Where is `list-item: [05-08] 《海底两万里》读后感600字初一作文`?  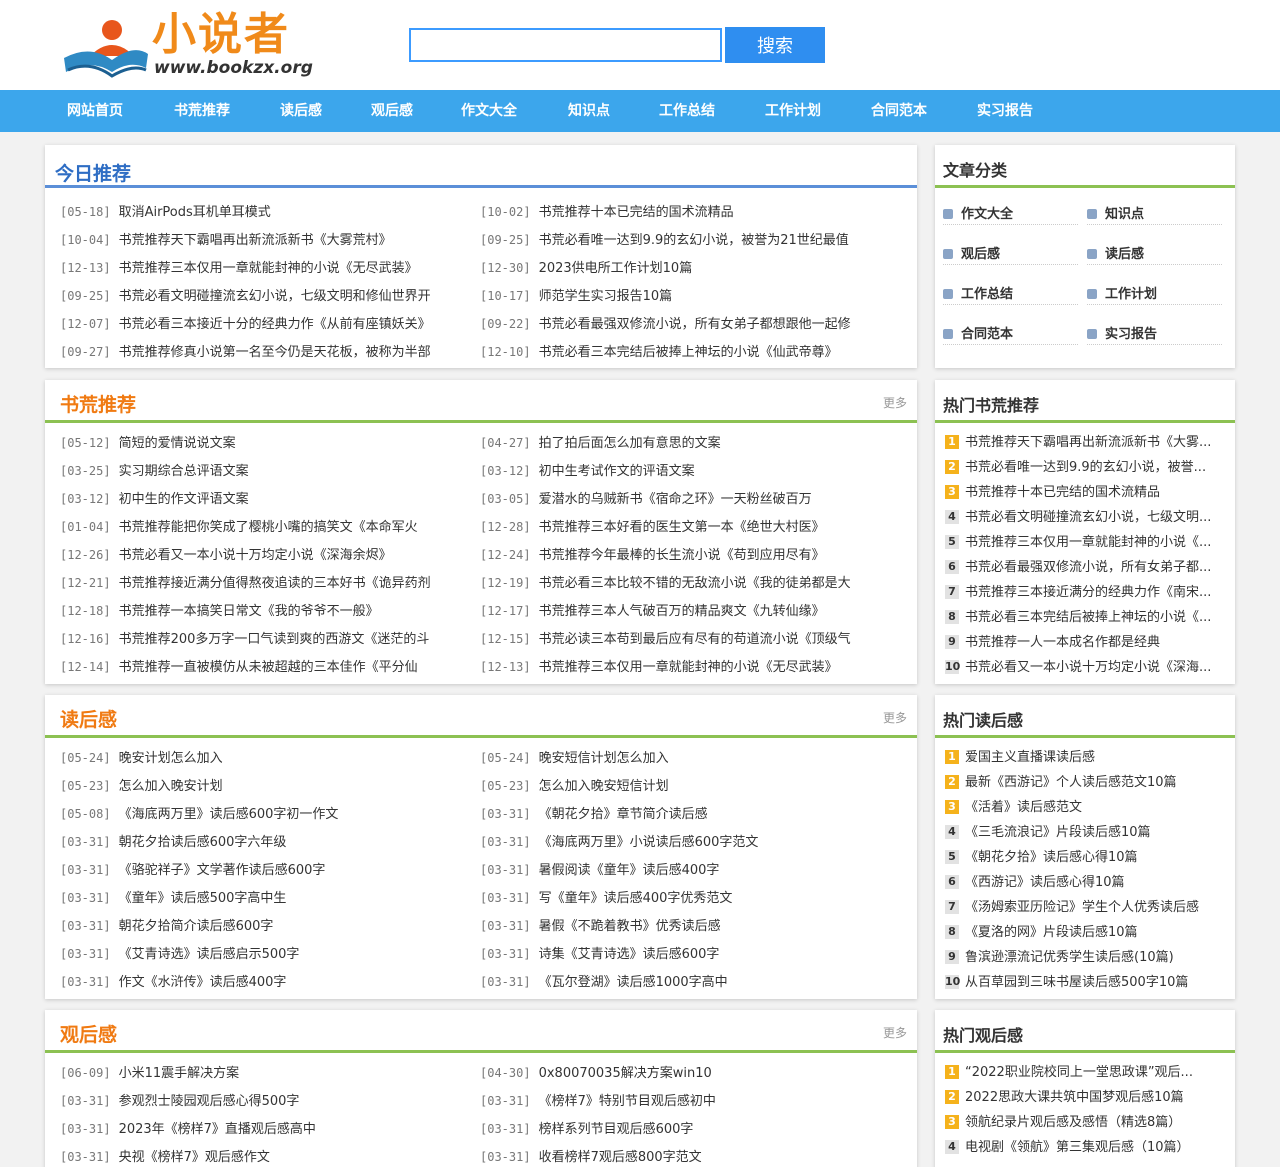
list-item: [05-08] 《海底两万里》读后感600字初一作文 is located at coordinates (265, 814).